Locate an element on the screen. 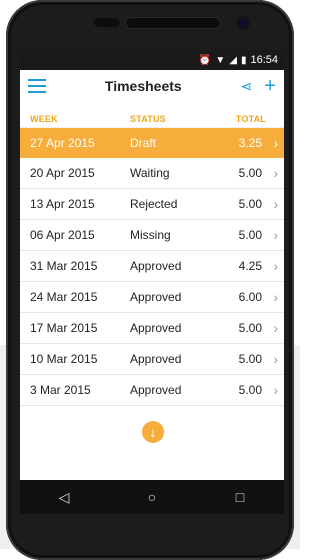 This screenshot has height=560, width=320. battery-icon: ▮ is located at coordinates (243, 60).